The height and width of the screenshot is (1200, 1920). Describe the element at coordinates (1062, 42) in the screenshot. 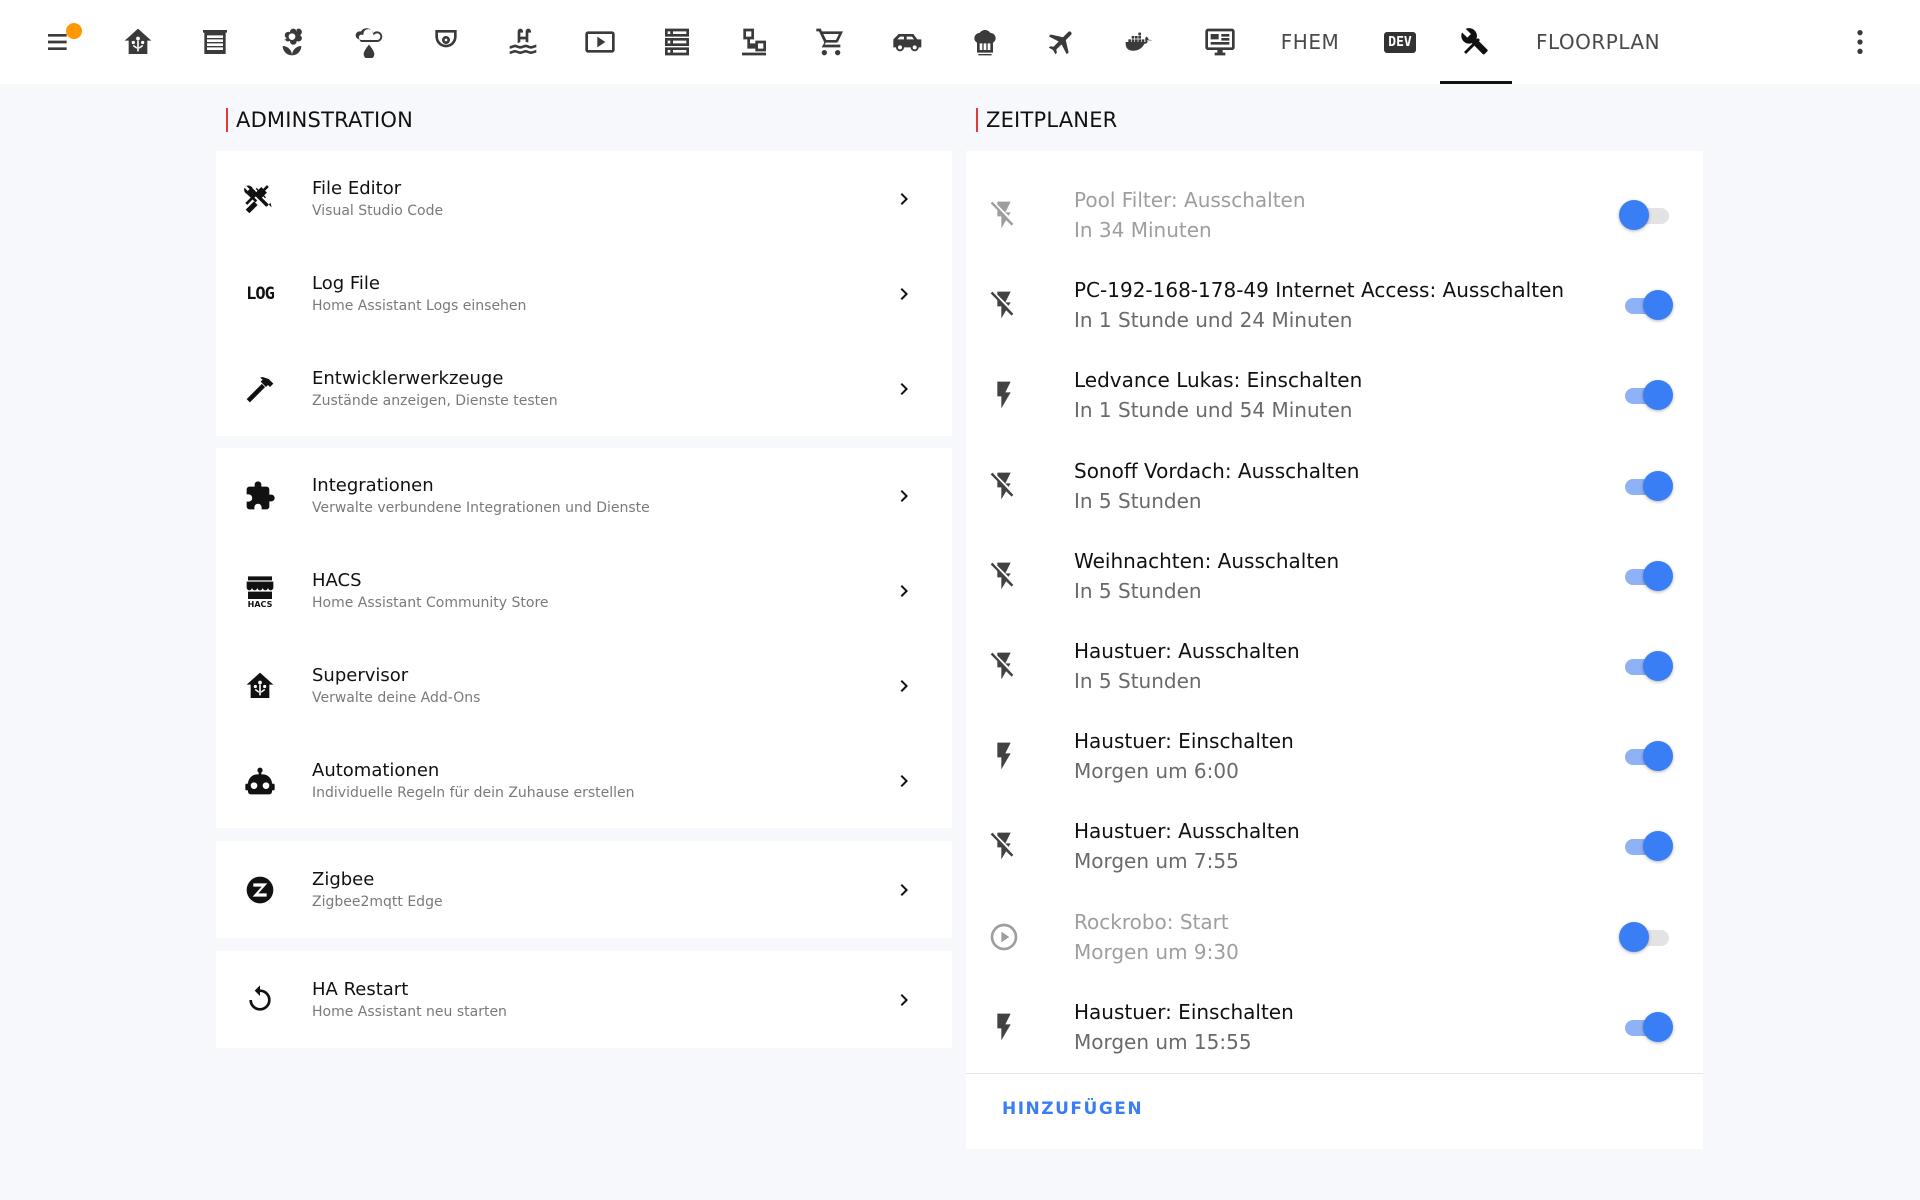

I see `tab-travel` at that location.